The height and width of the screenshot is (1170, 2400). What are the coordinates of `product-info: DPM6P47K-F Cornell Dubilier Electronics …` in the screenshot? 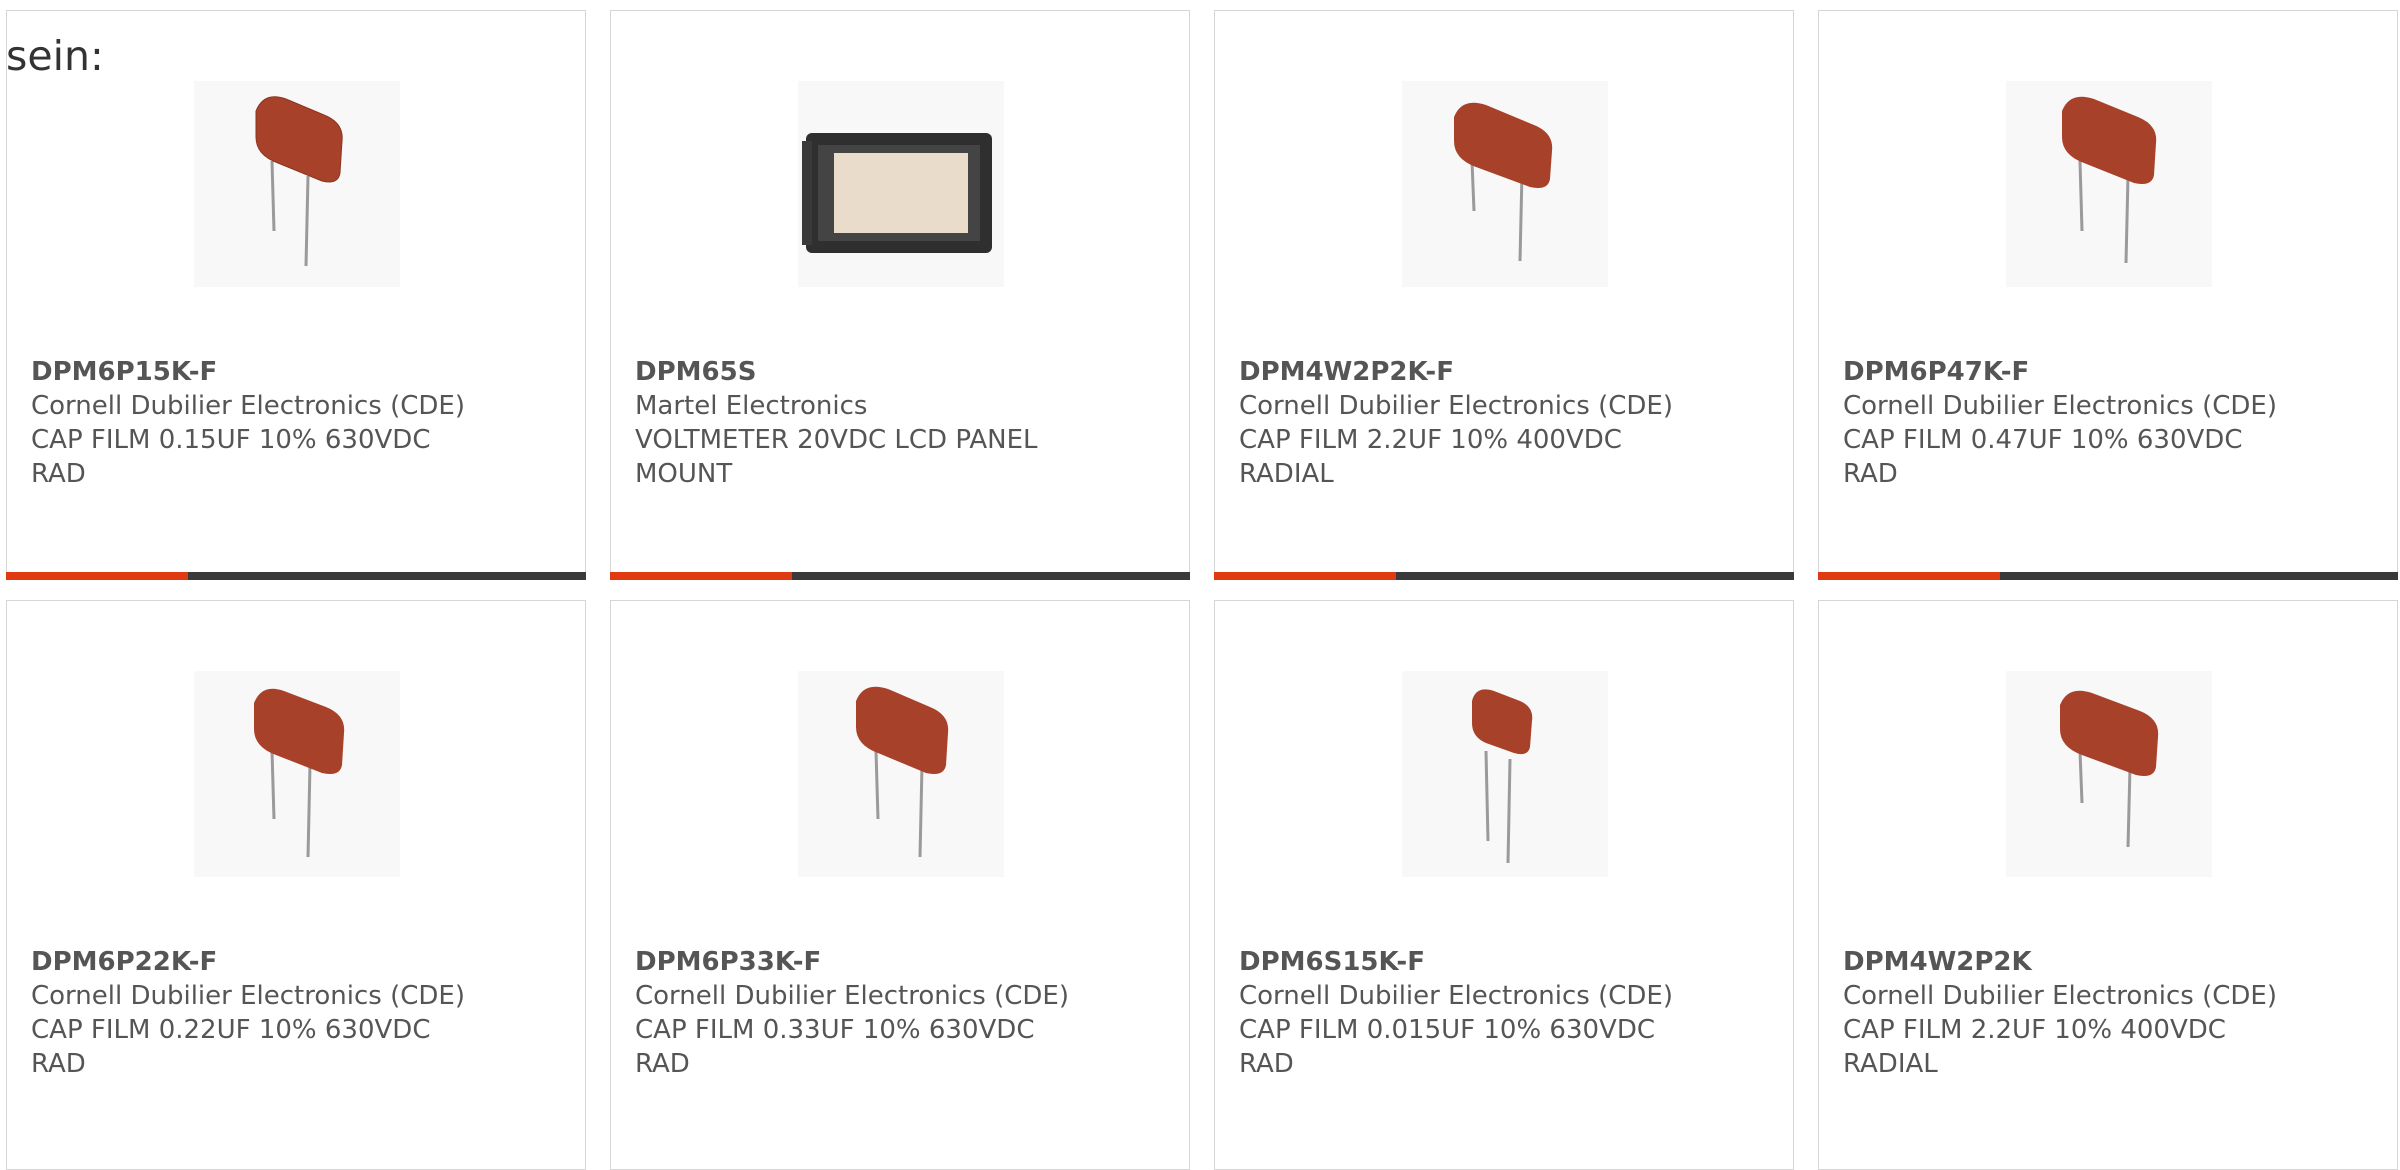 It's located at (2103, 423).